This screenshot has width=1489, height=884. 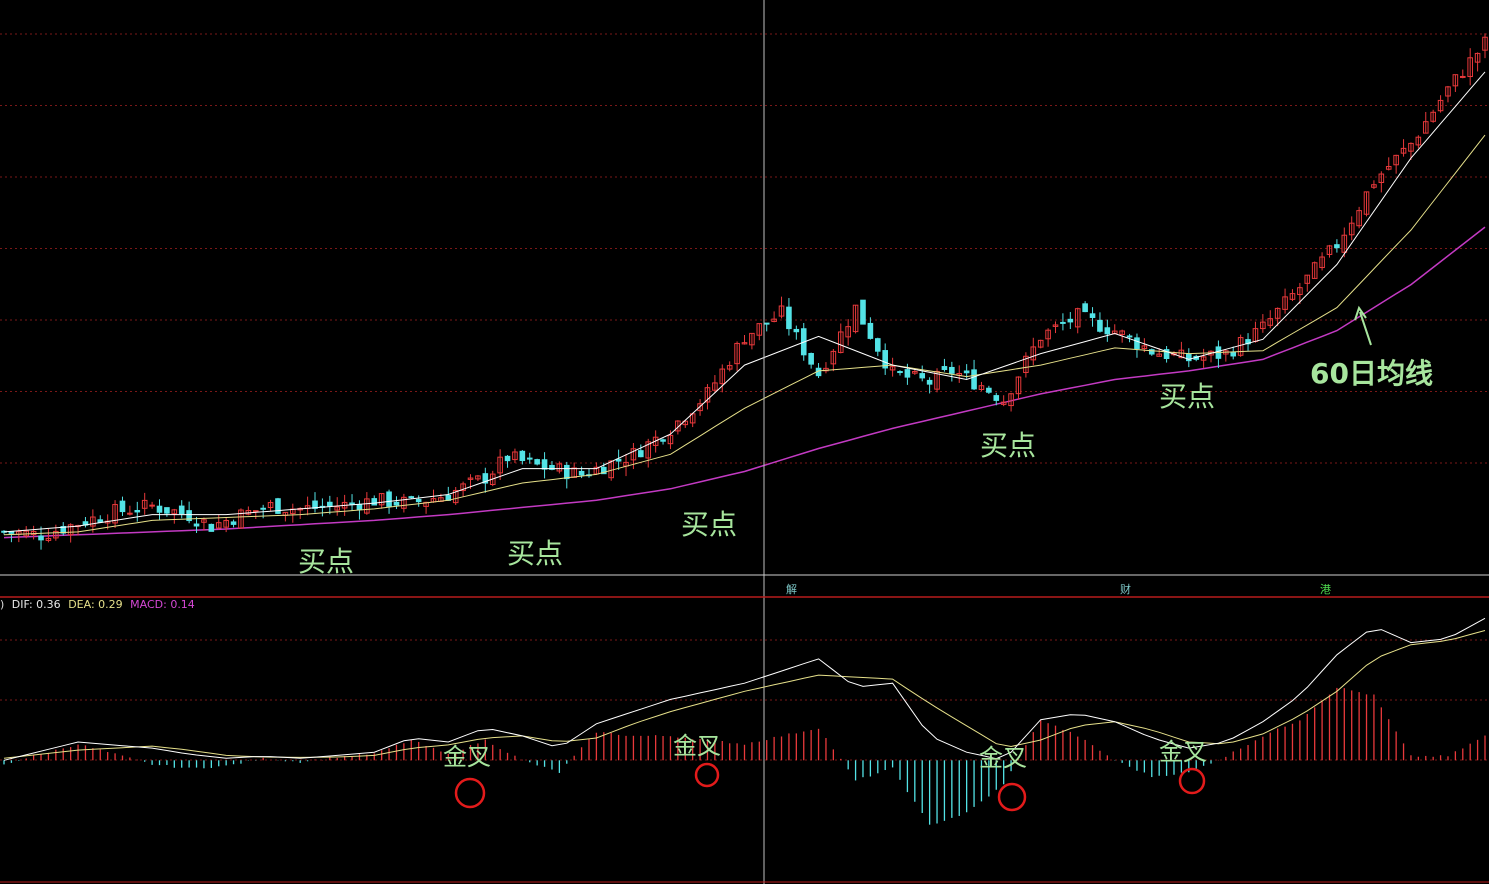 I want to click on ma60-label: 60日均线, so click(x=1371, y=373).